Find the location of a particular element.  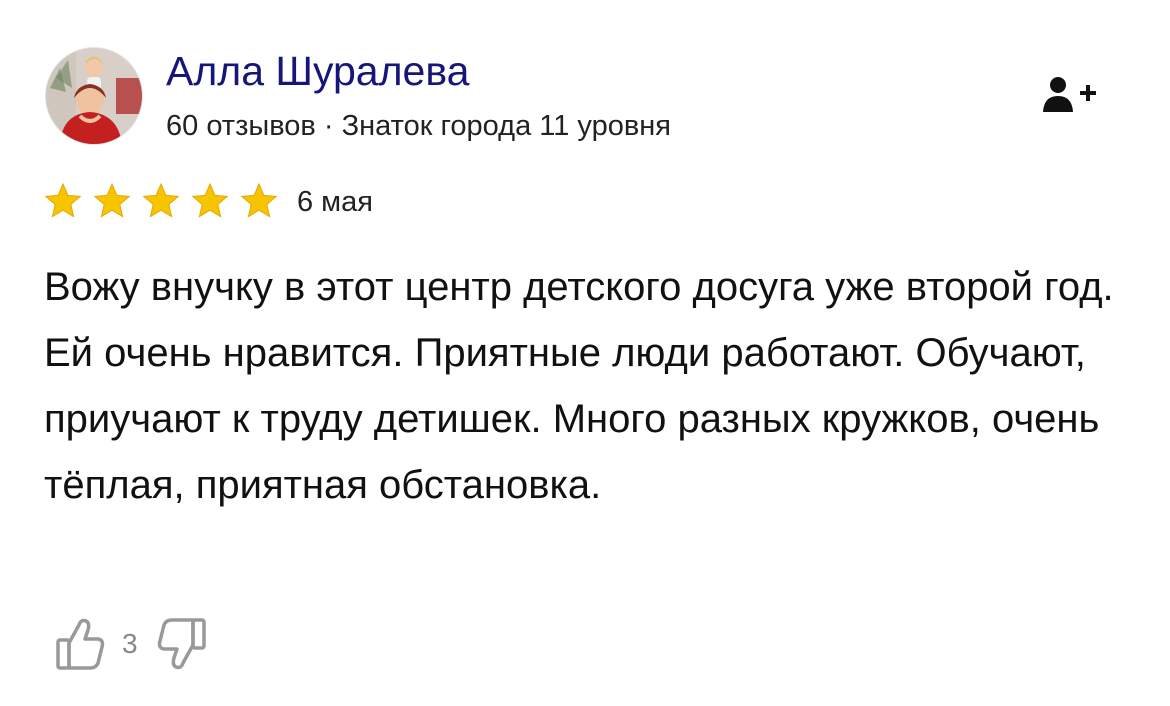

author-name: Алла Шуралева is located at coordinates (317, 71).